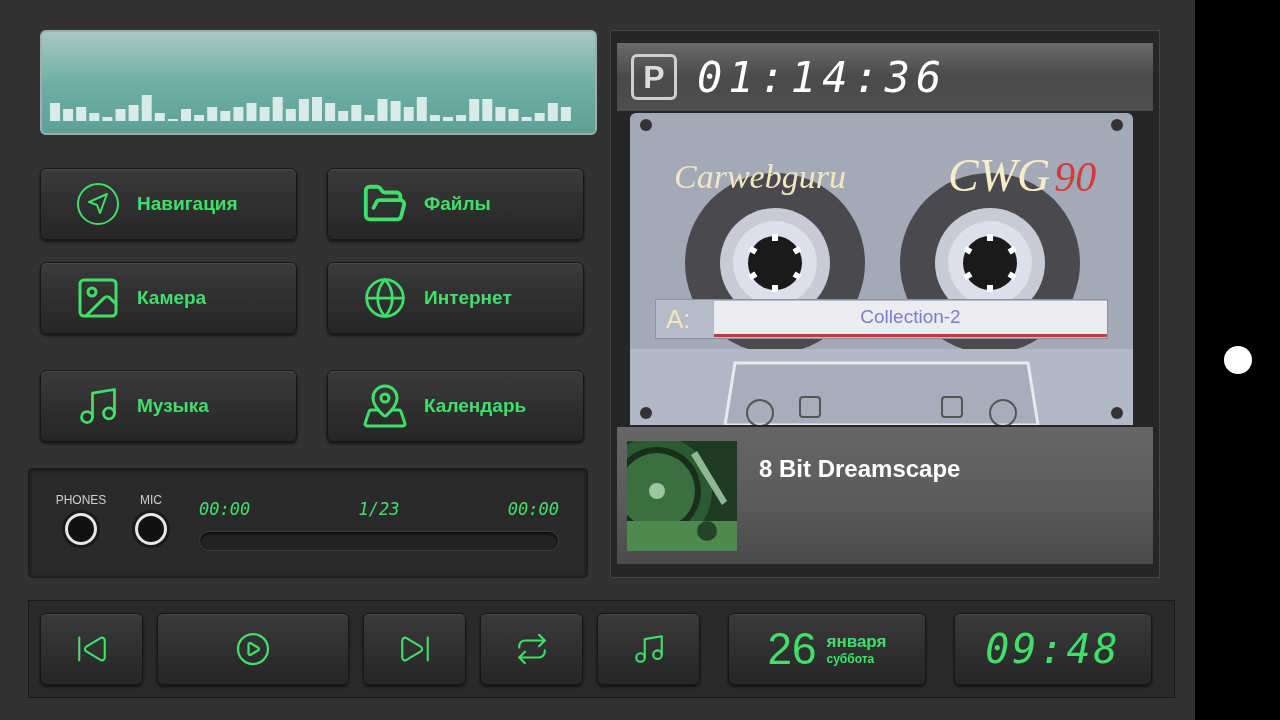 The width and height of the screenshot is (1280, 720). What do you see at coordinates (168, 298) in the screenshot?
I see `app-button: Камера` at bounding box center [168, 298].